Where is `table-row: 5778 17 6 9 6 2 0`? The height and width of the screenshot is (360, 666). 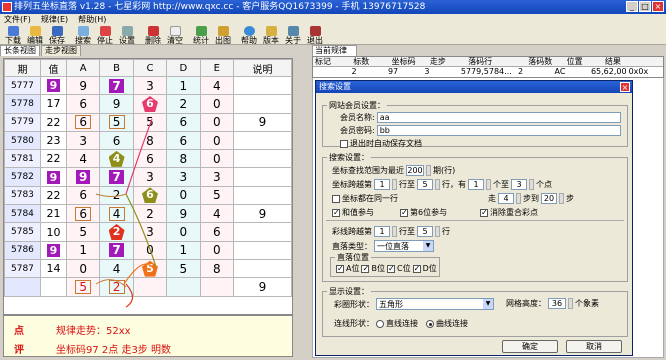
table-row: 5778 17 6 9 6 2 0 is located at coordinates (148, 104).